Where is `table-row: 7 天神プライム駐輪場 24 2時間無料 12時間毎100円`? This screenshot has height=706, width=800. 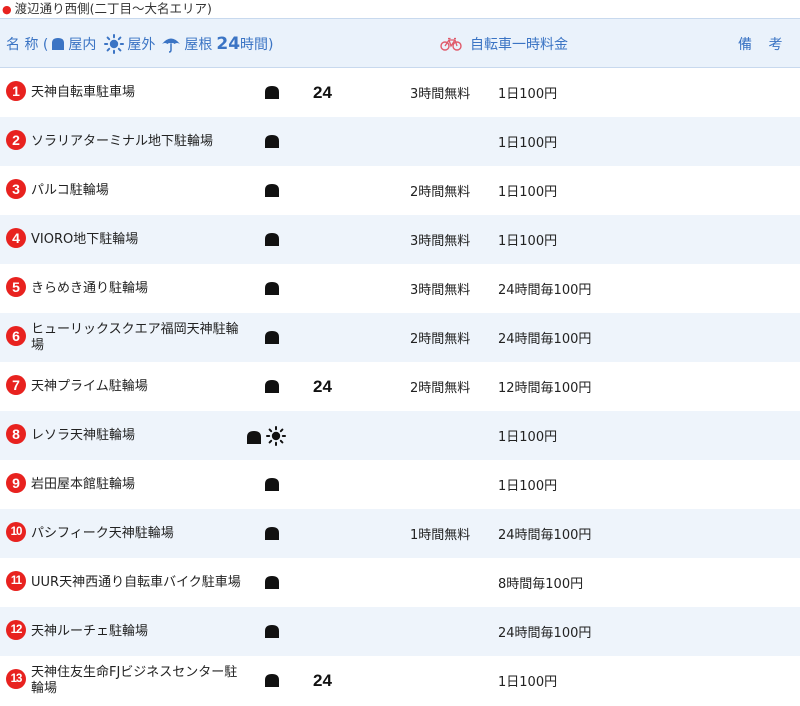
table-row: 7 天神プライム駐輪場 24 2時間無料 12時間毎100円 is located at coordinates (400, 386).